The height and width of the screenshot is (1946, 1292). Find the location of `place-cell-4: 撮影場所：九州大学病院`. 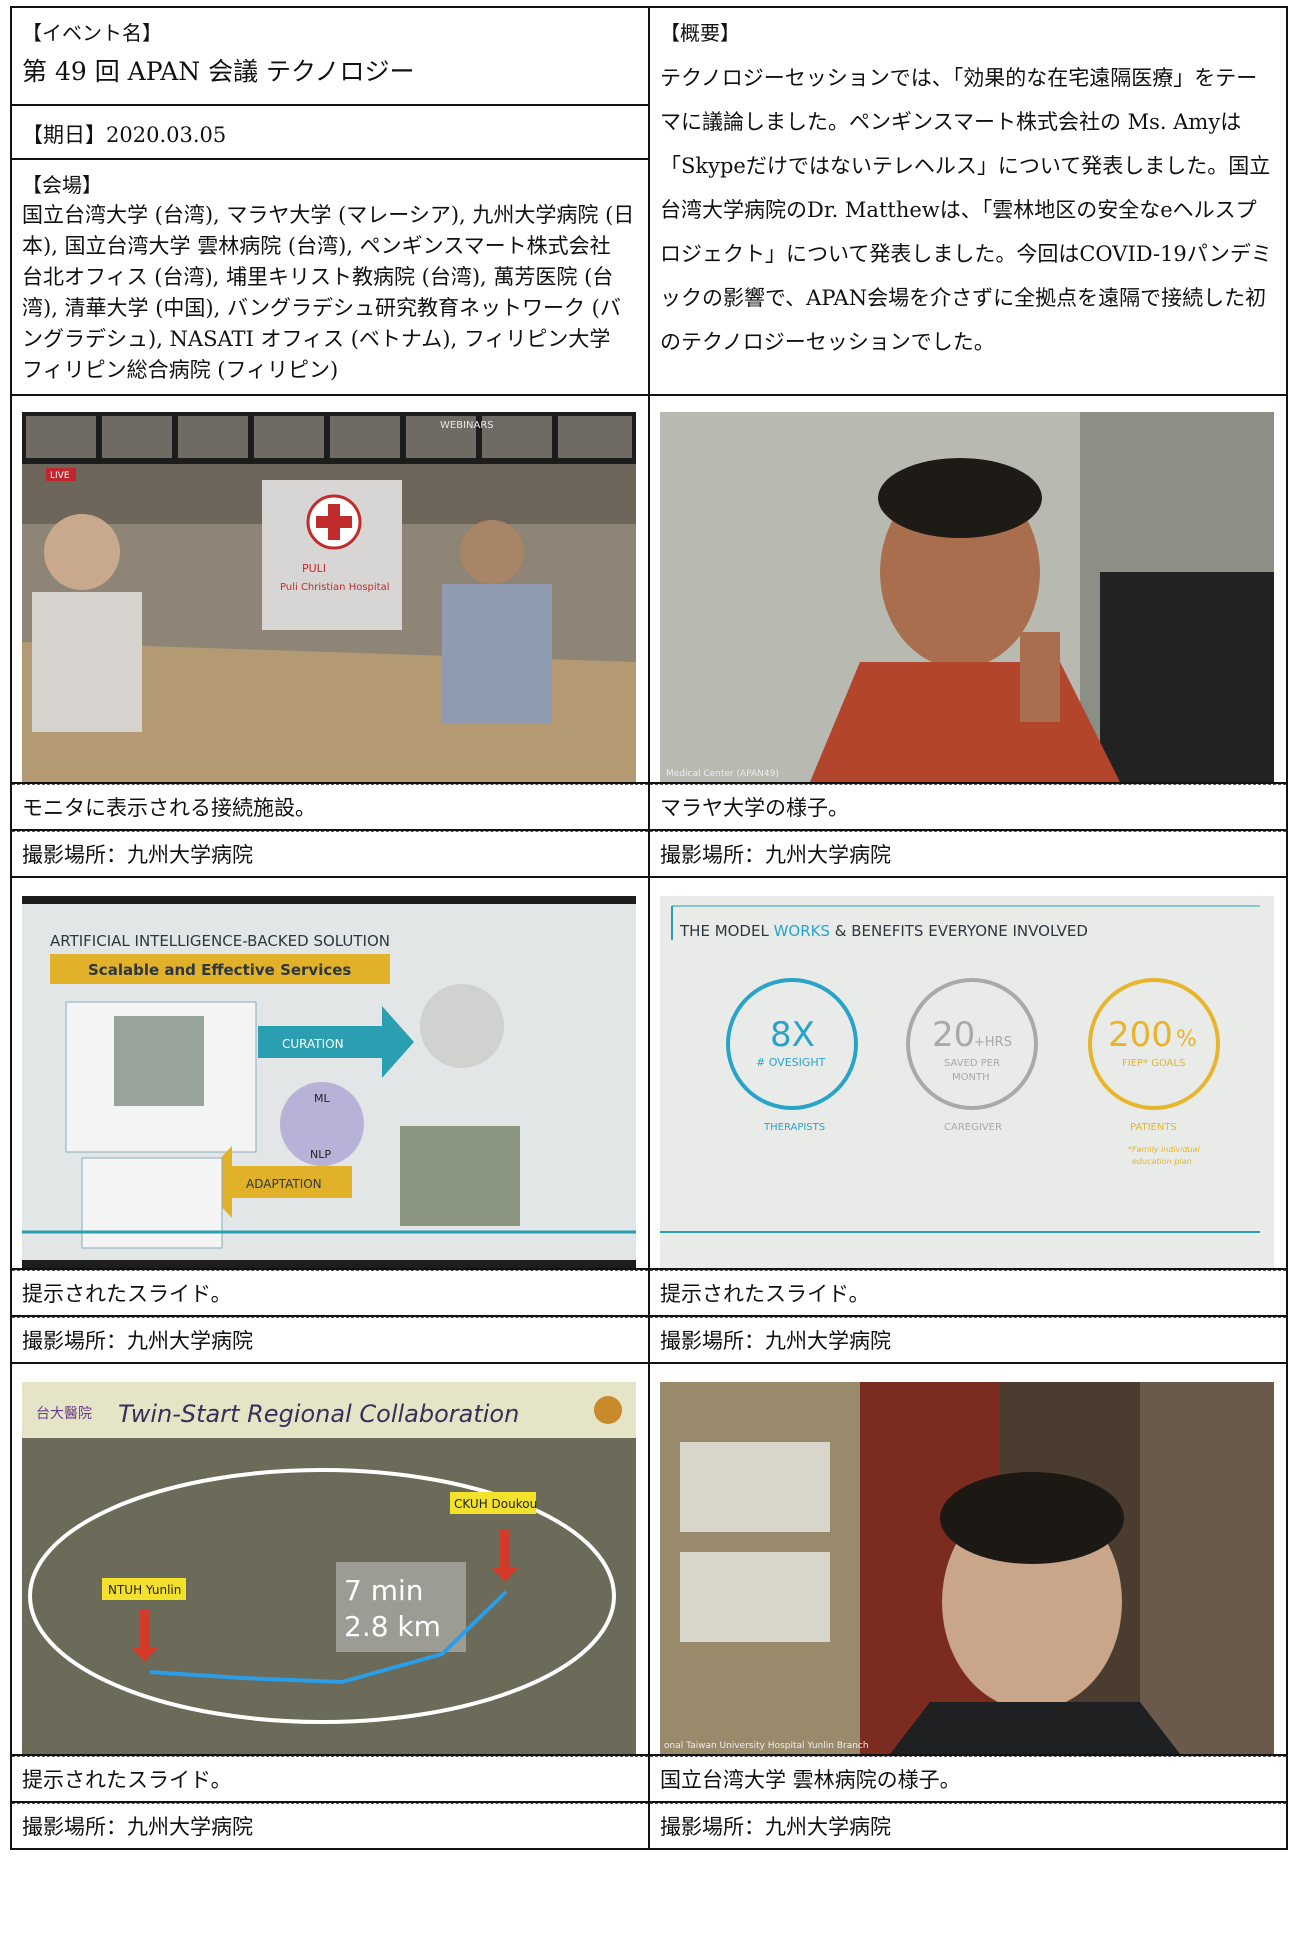

place-cell-4: 撮影場所：九州大学病院 is located at coordinates (968, 1339).